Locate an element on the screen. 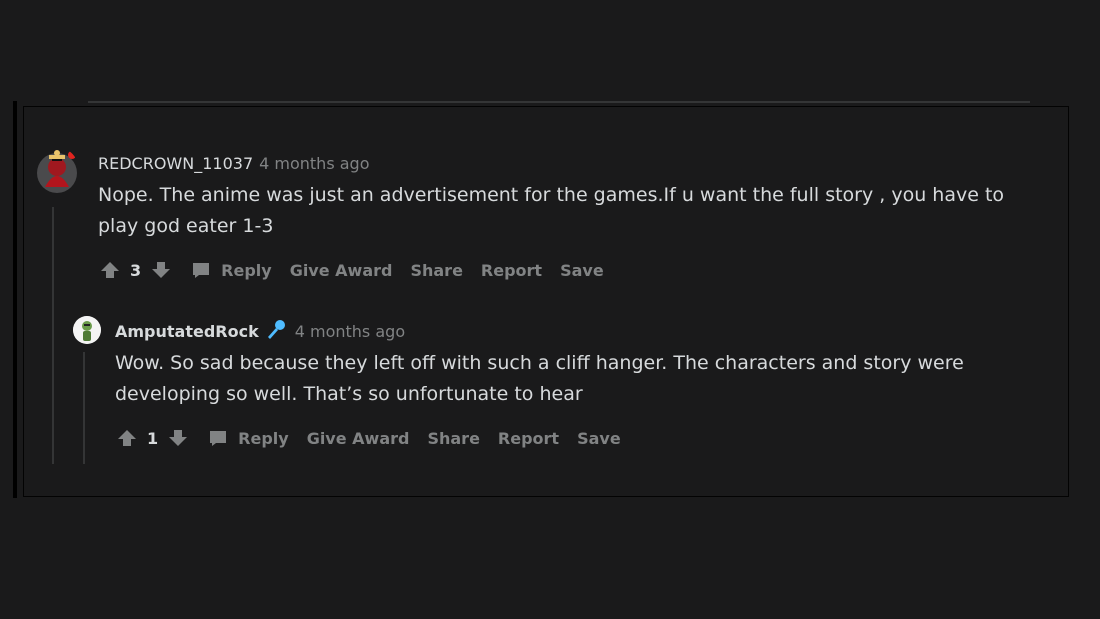  comment-actions: 3 Reply Give Award Share Report Save is located at coordinates (361, 270).